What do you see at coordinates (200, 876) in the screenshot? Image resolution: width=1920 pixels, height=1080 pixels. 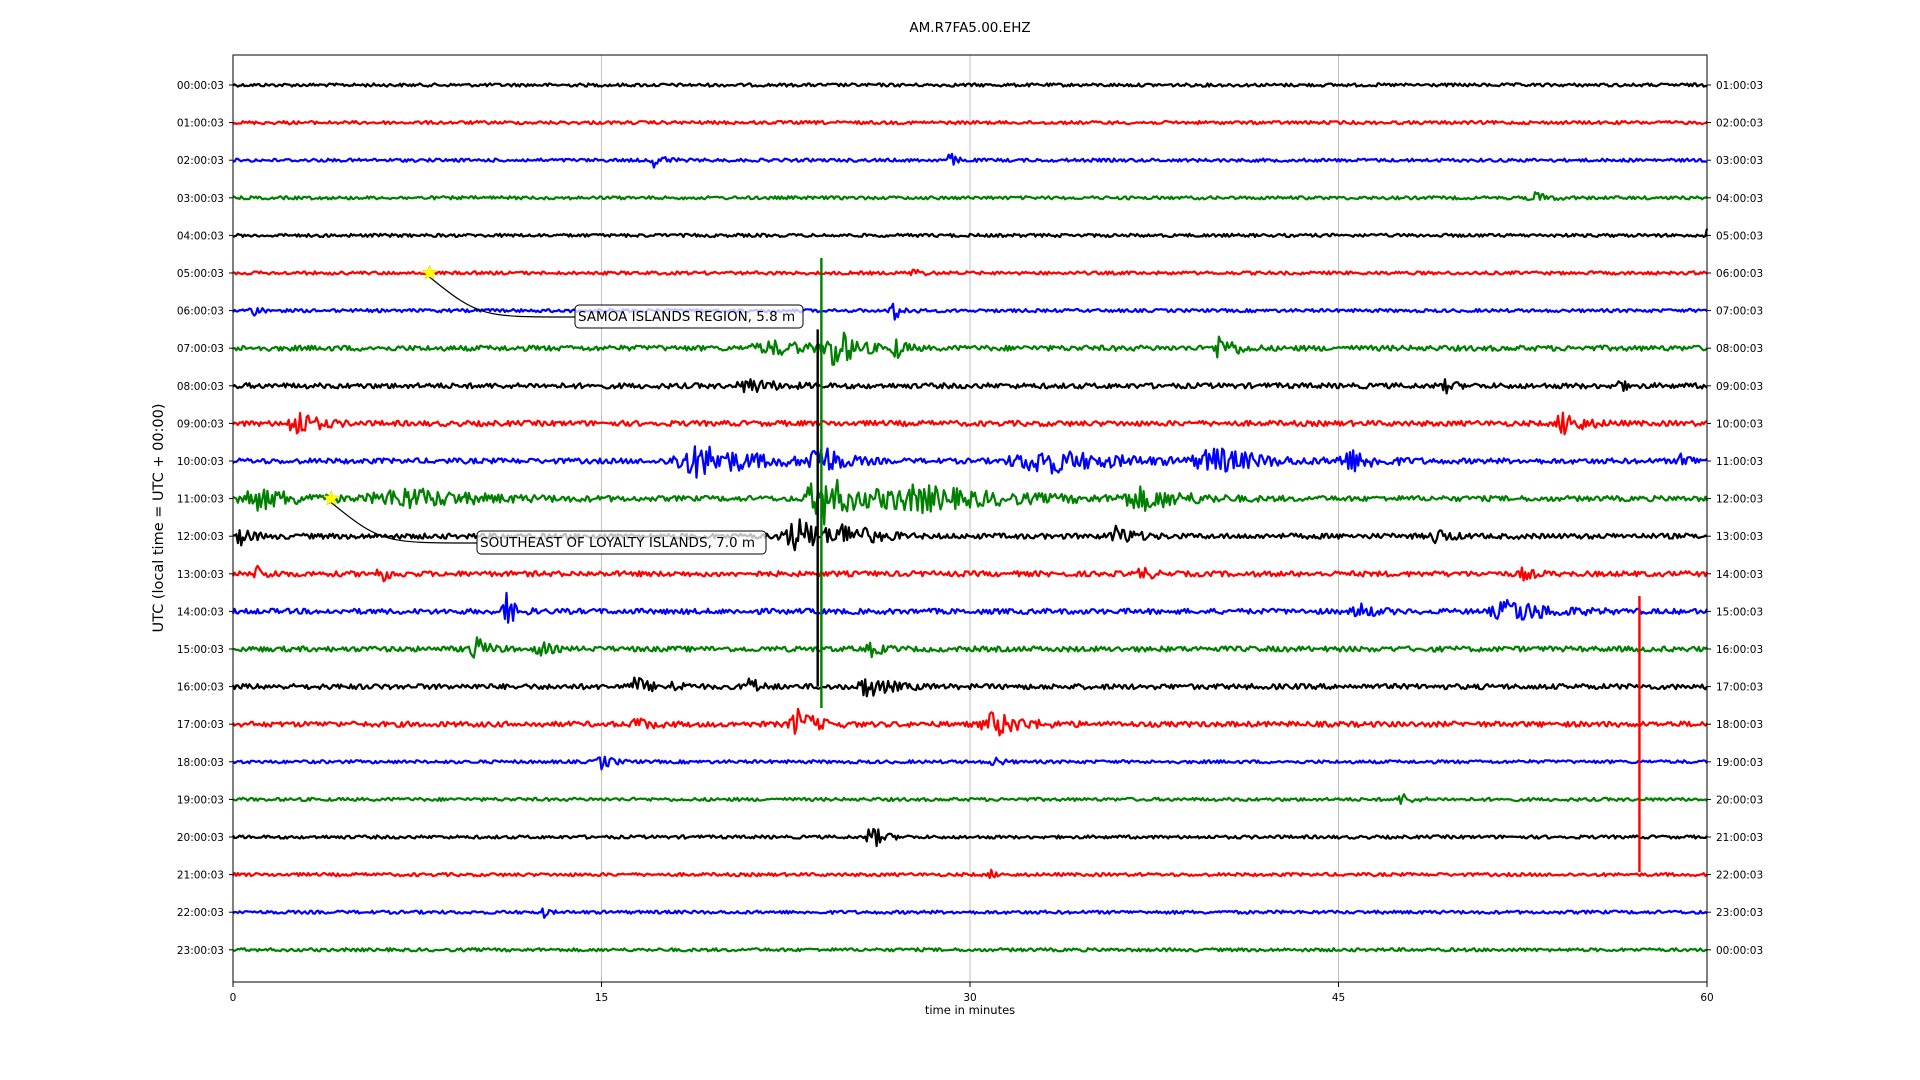 I see `left-time-label: 21:00:03` at bounding box center [200, 876].